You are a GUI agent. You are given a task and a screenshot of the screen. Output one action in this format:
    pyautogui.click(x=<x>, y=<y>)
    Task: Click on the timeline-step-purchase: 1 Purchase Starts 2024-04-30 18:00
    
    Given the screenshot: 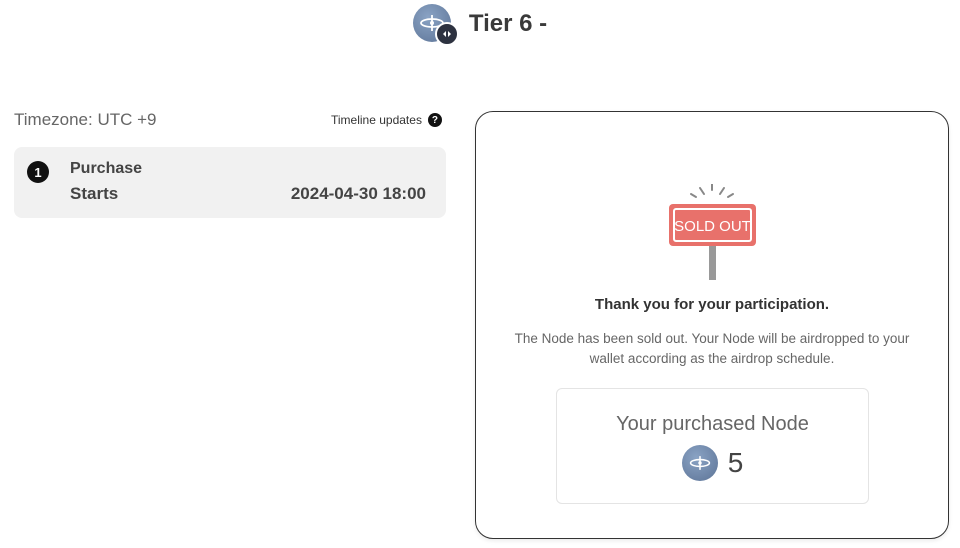 What is the action you would take?
    pyautogui.click(x=230, y=182)
    